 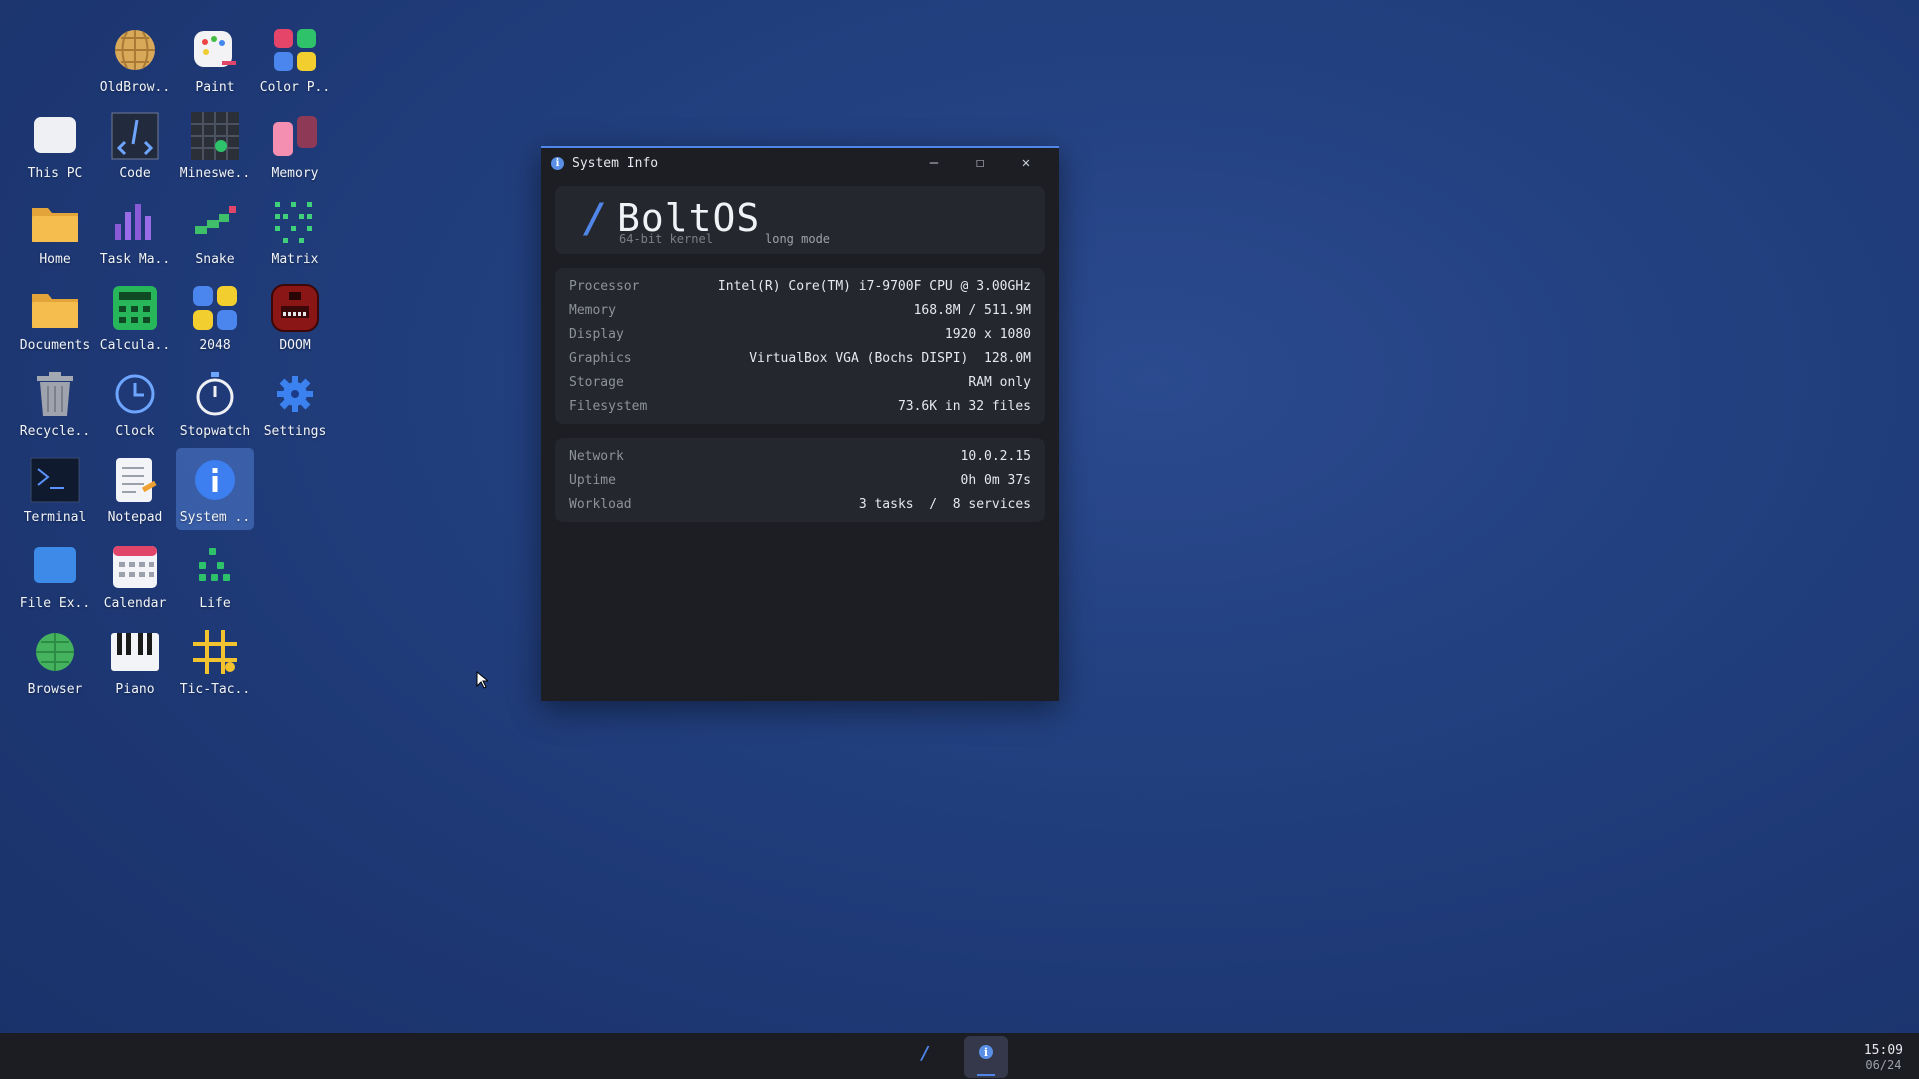 I want to click on active-indicator, so click(x=986, y=1075).